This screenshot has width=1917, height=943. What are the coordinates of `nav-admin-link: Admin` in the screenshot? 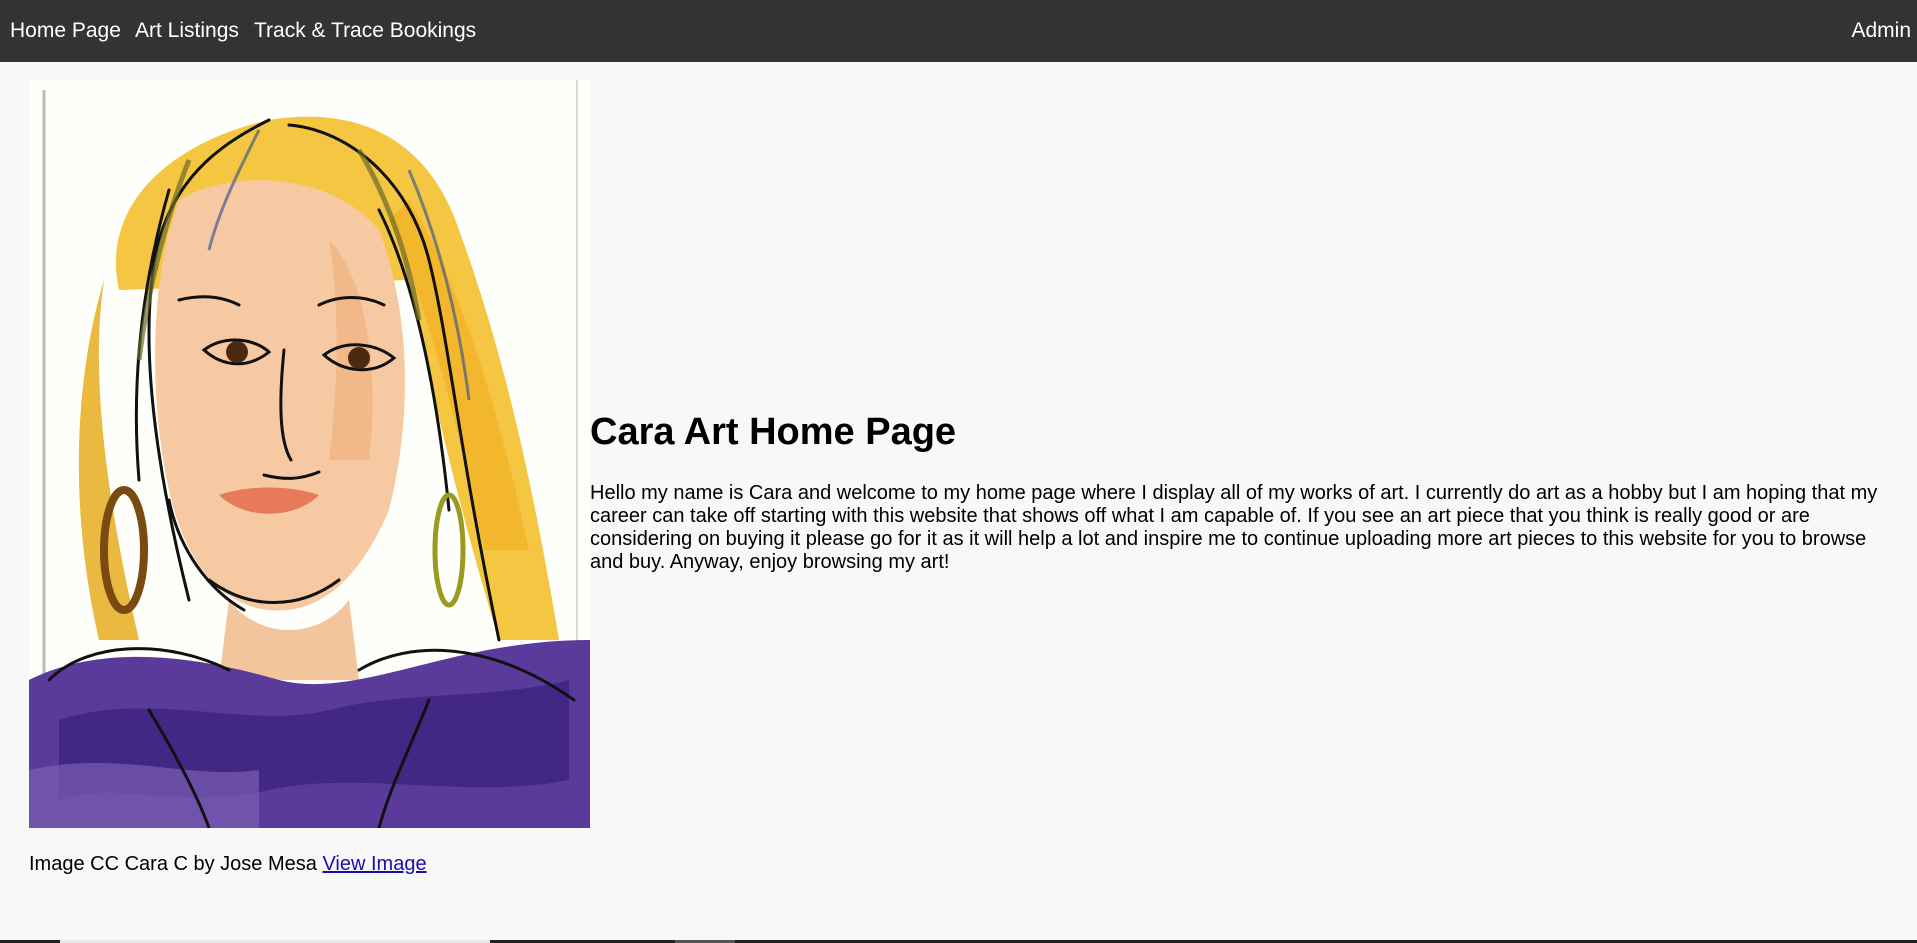 It's located at (1881, 31).